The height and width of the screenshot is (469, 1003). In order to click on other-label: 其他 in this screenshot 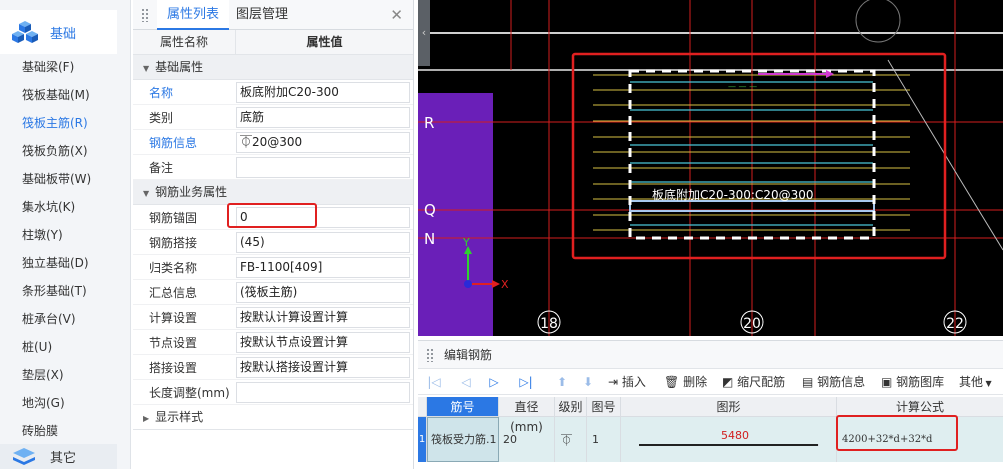, I will do `click(971, 382)`.